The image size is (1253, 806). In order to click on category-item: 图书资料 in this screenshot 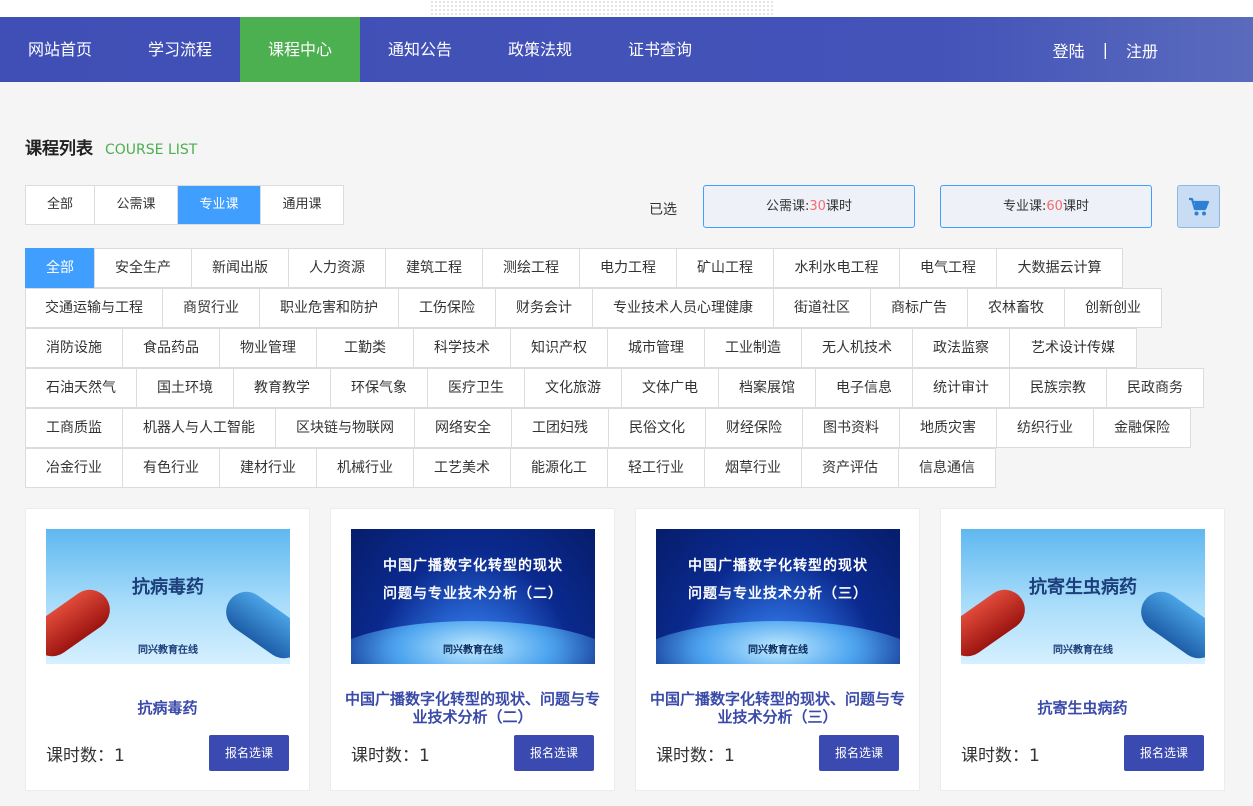, I will do `click(851, 428)`.